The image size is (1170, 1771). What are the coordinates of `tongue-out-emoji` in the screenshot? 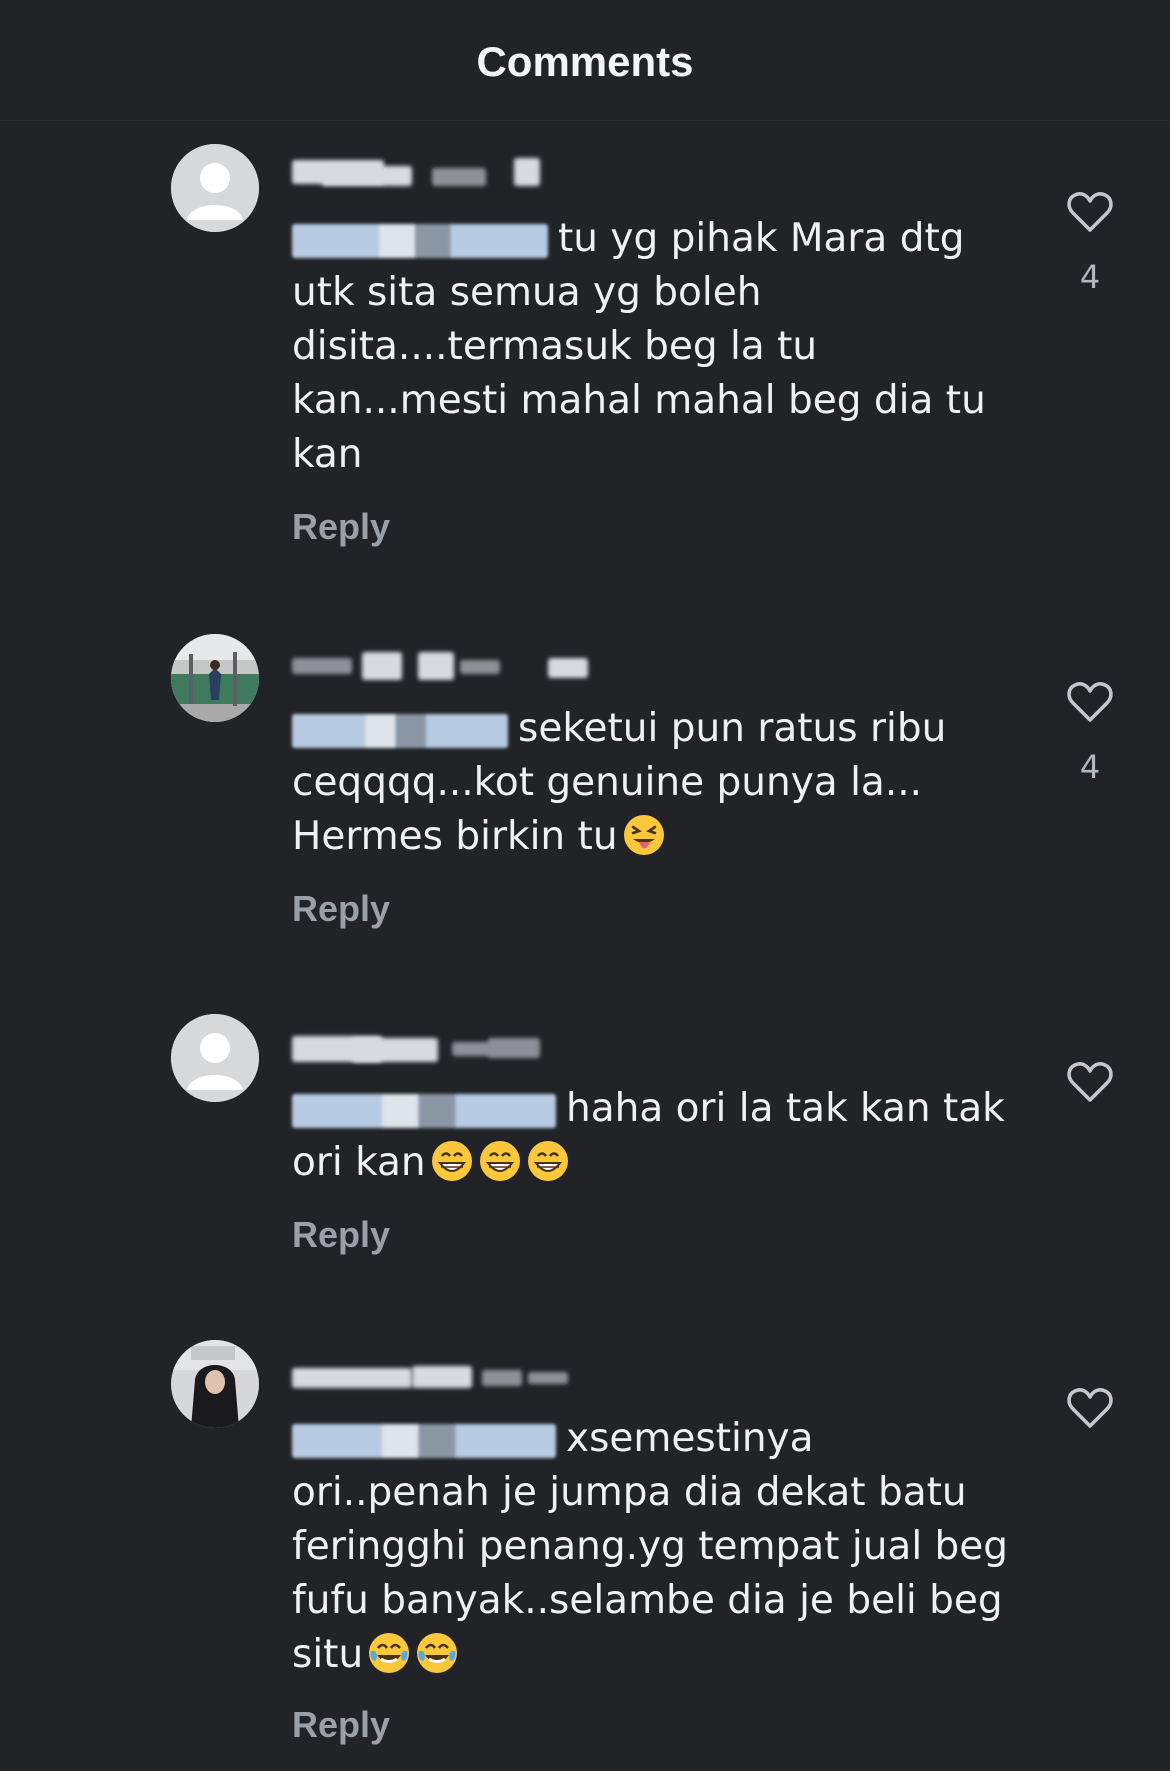 It's located at (643, 835).